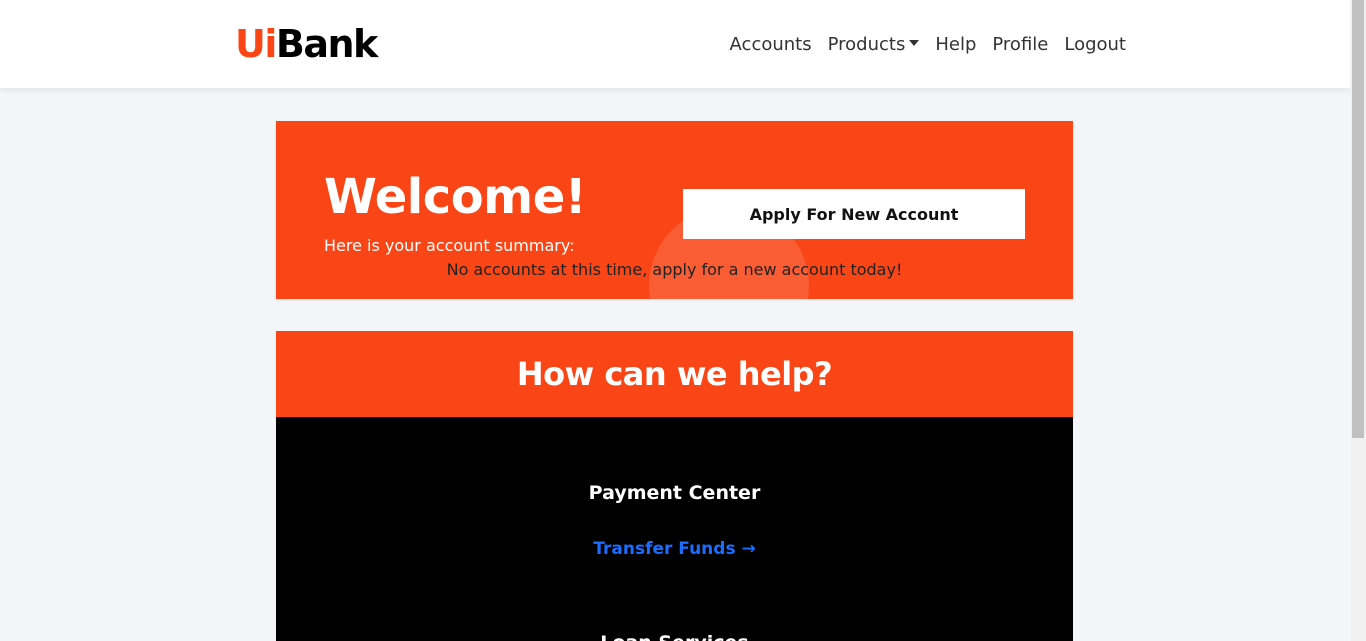 The image size is (1366, 641). Describe the element at coordinates (1095, 45) in the screenshot. I see `nav-logout-link: Logout` at that location.